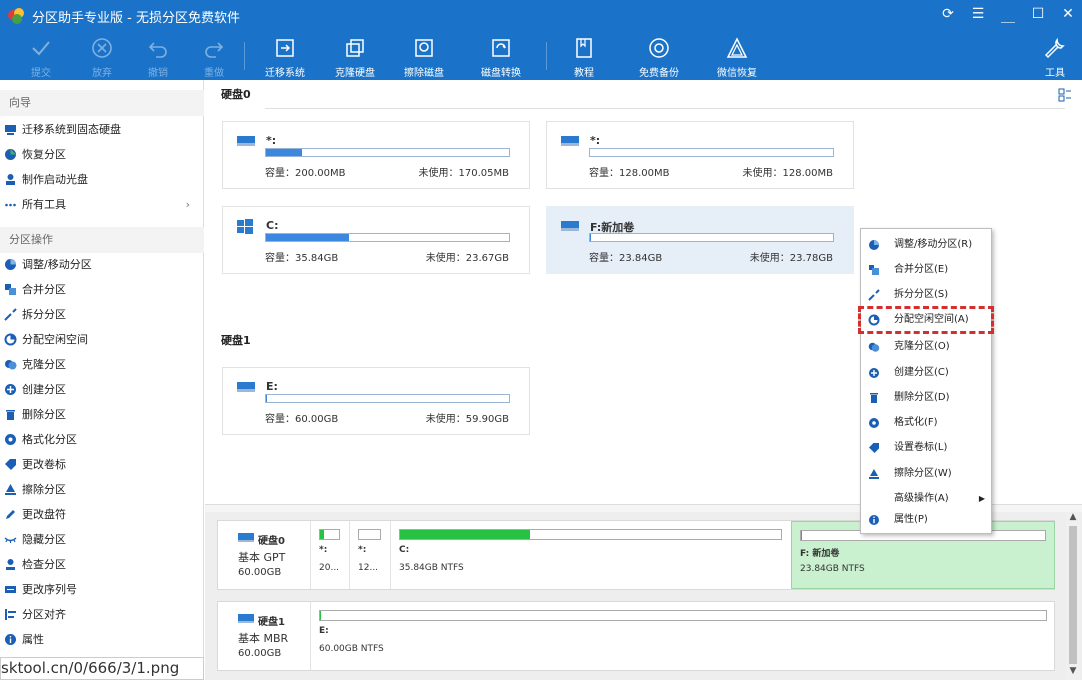 This screenshot has width=1082, height=680. What do you see at coordinates (102, 464) in the screenshot?
I see `sidebar-item-change-label: 更改卷标` at bounding box center [102, 464].